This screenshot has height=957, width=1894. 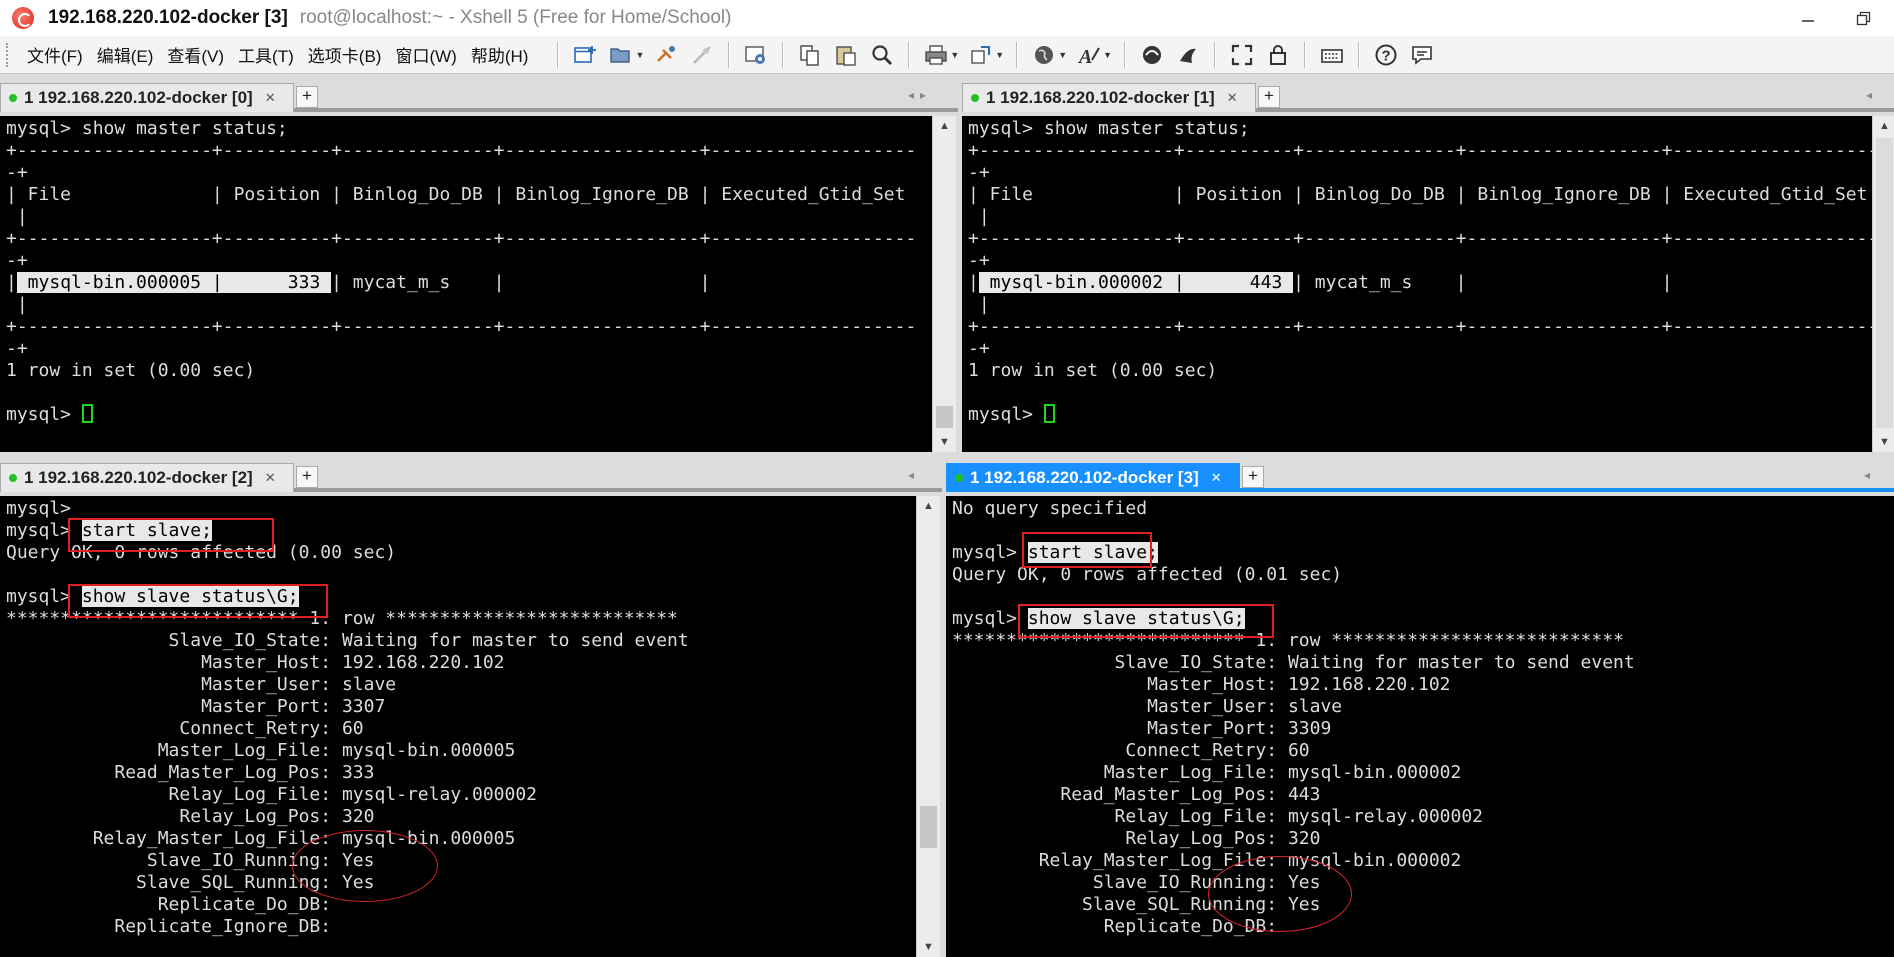 I want to click on menu-help: 帮助(H), so click(x=500, y=54).